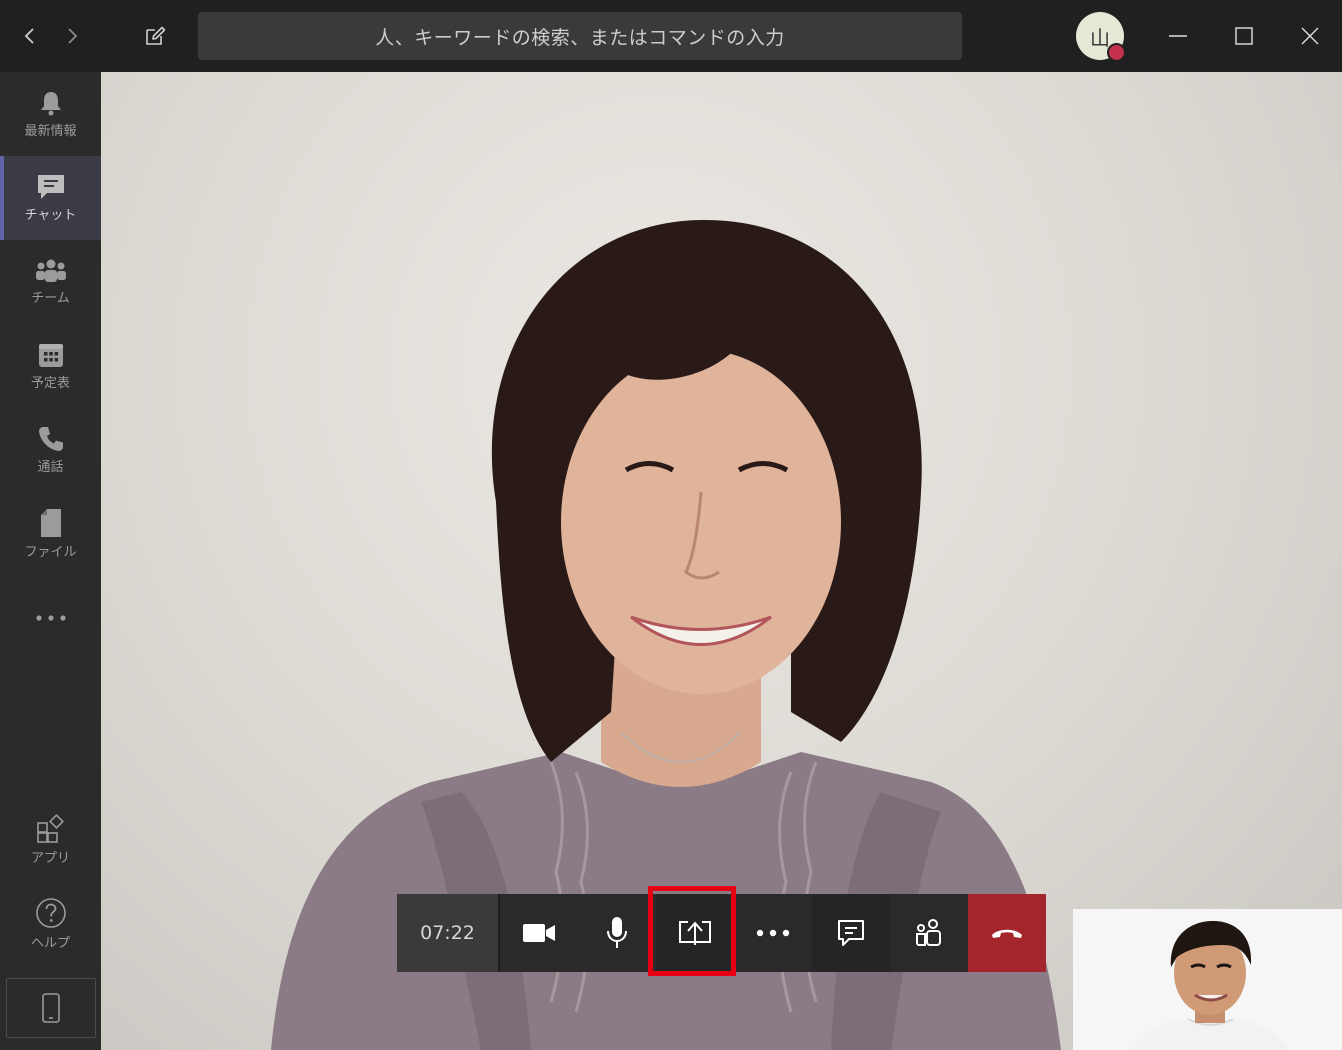 The width and height of the screenshot is (1342, 1050). I want to click on close-button, so click(1310, 36).